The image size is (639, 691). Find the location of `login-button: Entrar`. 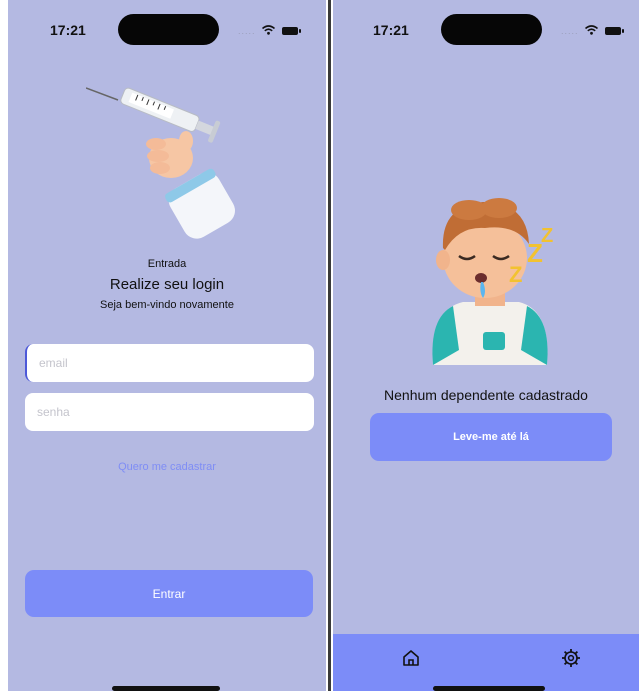

login-button: Entrar is located at coordinates (169, 593).